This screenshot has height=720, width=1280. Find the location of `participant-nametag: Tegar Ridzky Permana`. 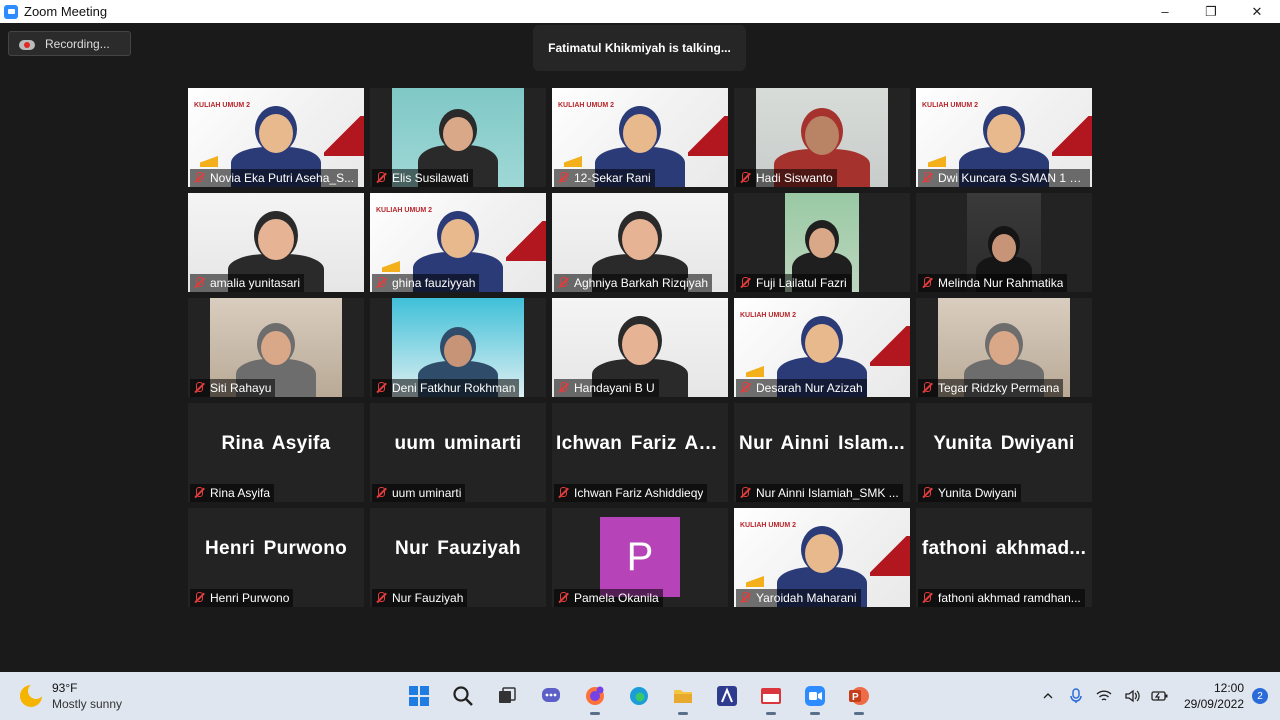

participant-nametag: Tegar Ridzky Permana is located at coordinates (991, 388).